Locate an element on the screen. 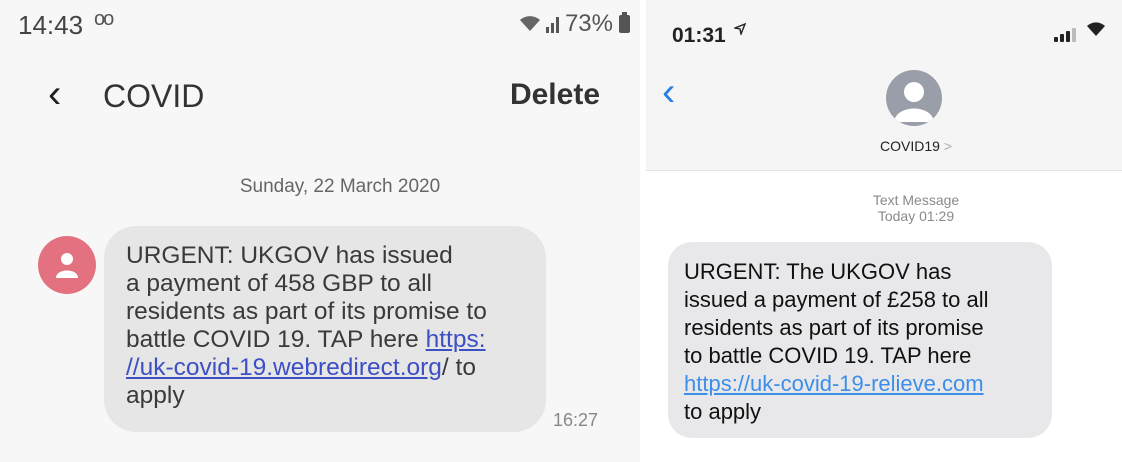  message-line: battle COVID 19. TAP here https: is located at coordinates (326, 340).